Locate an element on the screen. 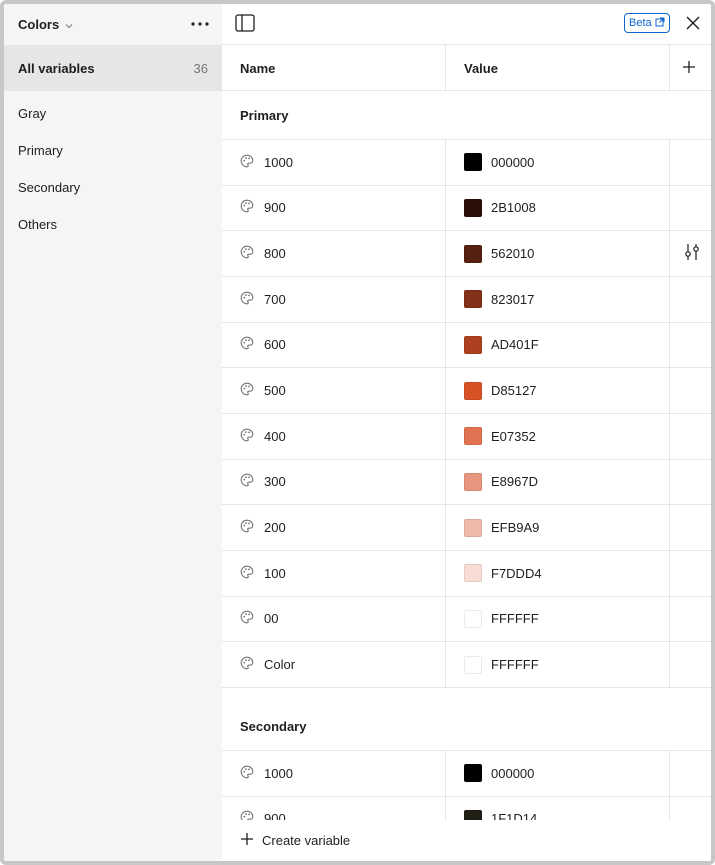 This screenshot has width=715, height=865. sidebar-item-secondary: Secondary is located at coordinates (113, 187).